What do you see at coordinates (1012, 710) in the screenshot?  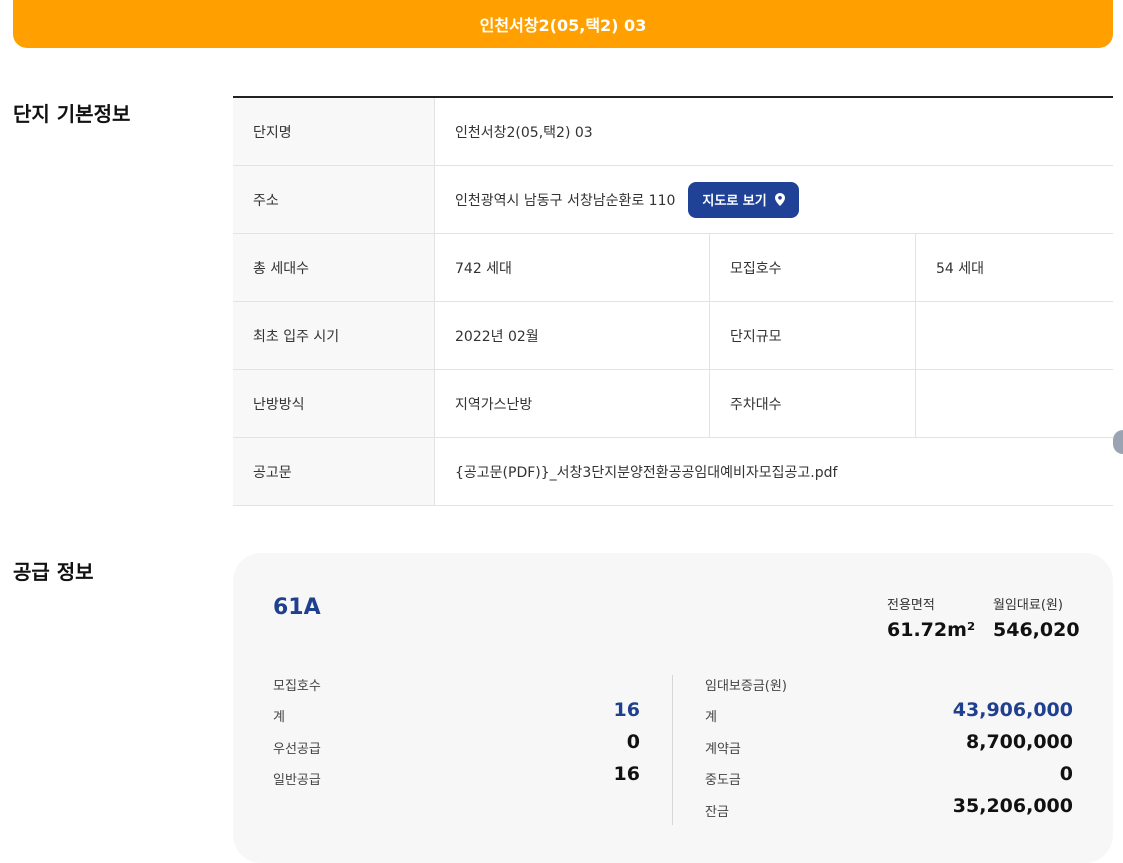 I see `deposit-total-value: 43,906,000` at bounding box center [1012, 710].